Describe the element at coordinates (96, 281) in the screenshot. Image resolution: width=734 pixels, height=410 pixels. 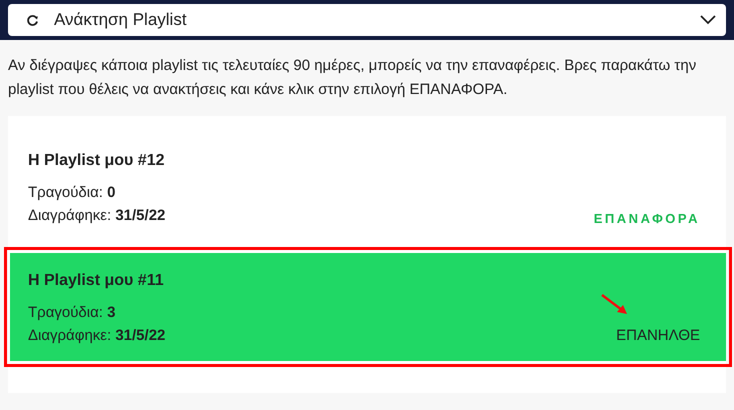
I see `playlist-title: Η Playlist μου #11` at that location.